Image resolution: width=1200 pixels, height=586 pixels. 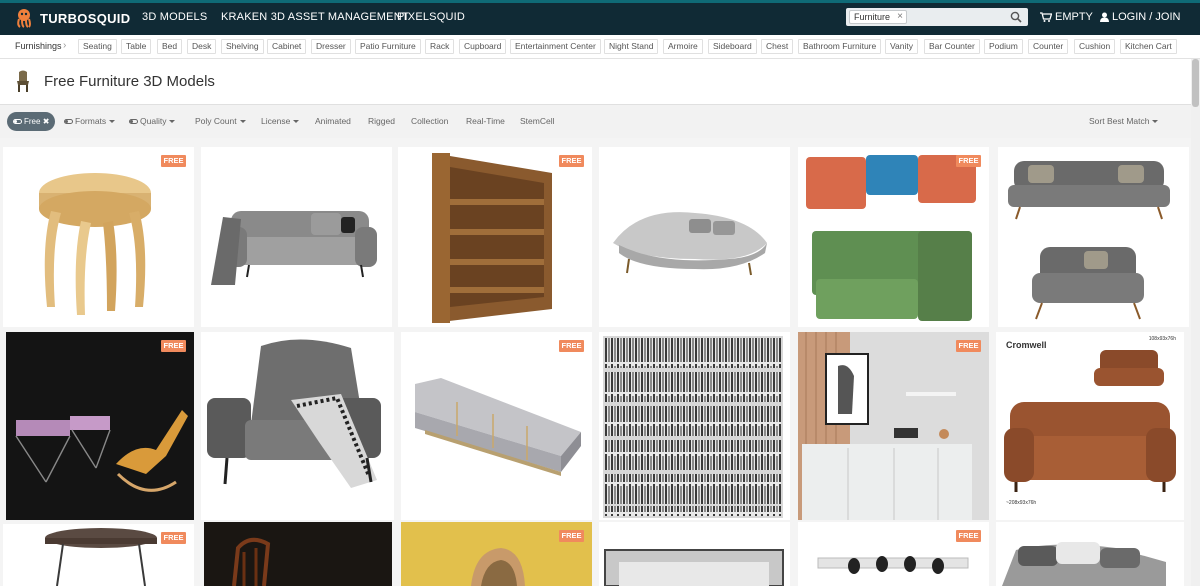 What do you see at coordinates (631, 46) in the screenshot?
I see `category-chip: Night Stand` at bounding box center [631, 46].